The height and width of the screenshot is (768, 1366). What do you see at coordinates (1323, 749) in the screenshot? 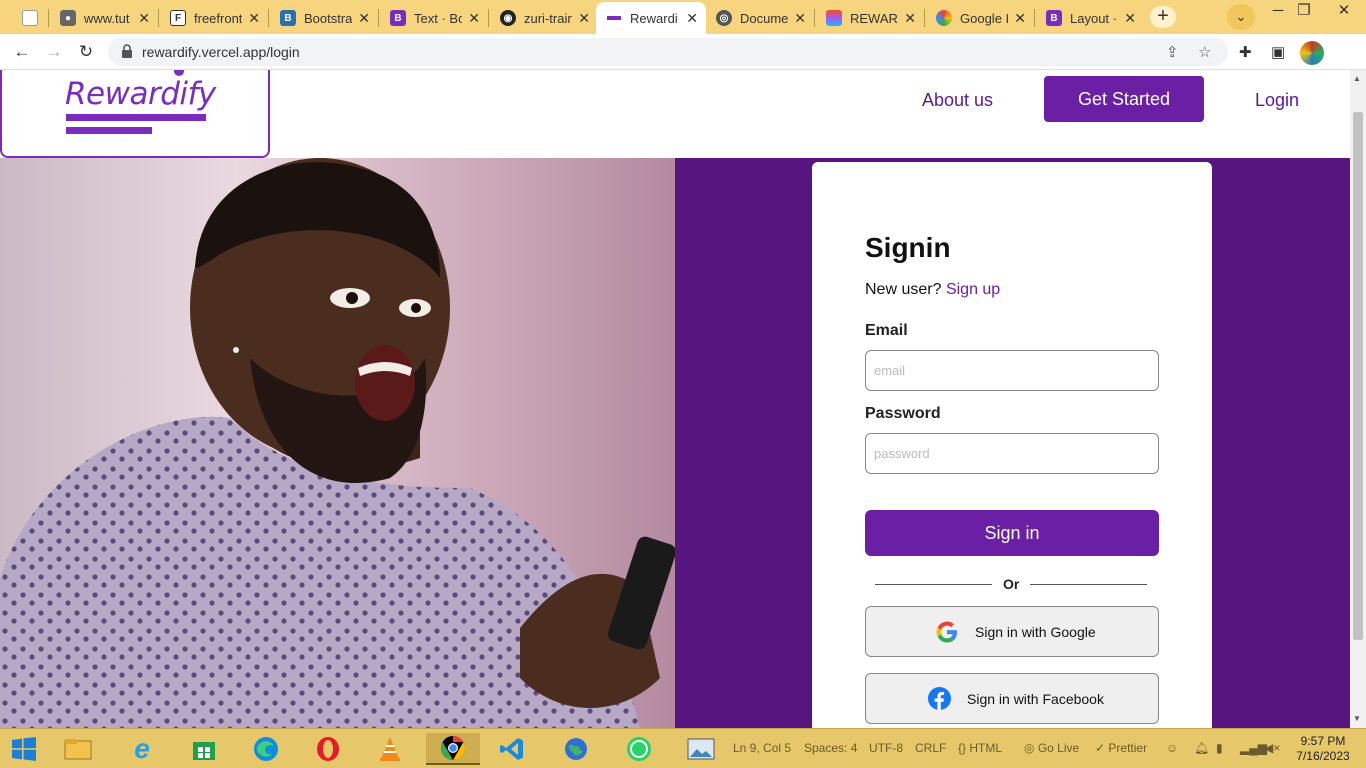
I see `system-clock: 9:57 PM 7/16/2023` at bounding box center [1323, 749].